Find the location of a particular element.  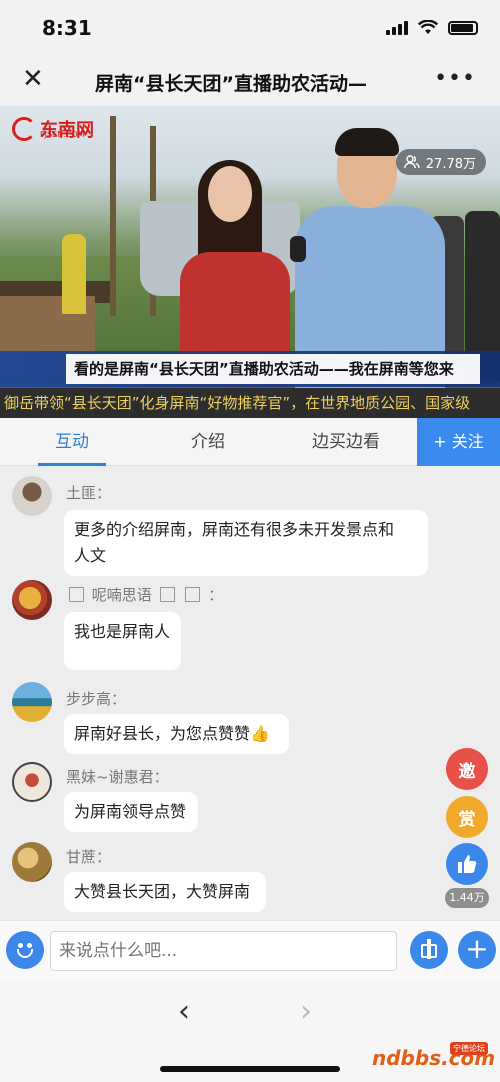

video-caption-bar: 看的是屏南“县长天团”直播助农活动——我在屏南等您来 is located at coordinates (250, 369).